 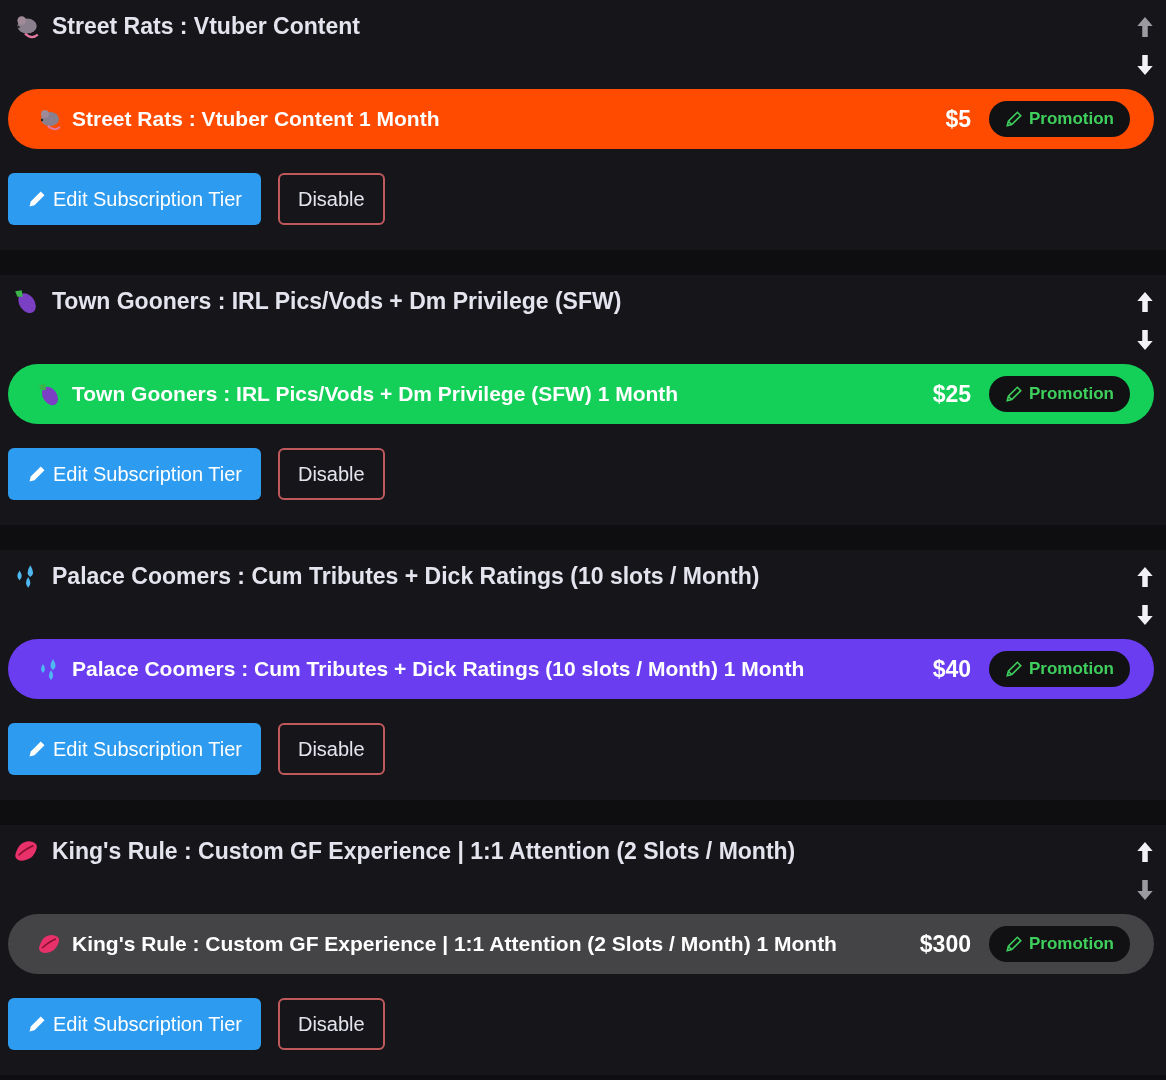 I want to click on plan-name: Street Rats : Vtuber Content 1 Month, so click(x=256, y=119).